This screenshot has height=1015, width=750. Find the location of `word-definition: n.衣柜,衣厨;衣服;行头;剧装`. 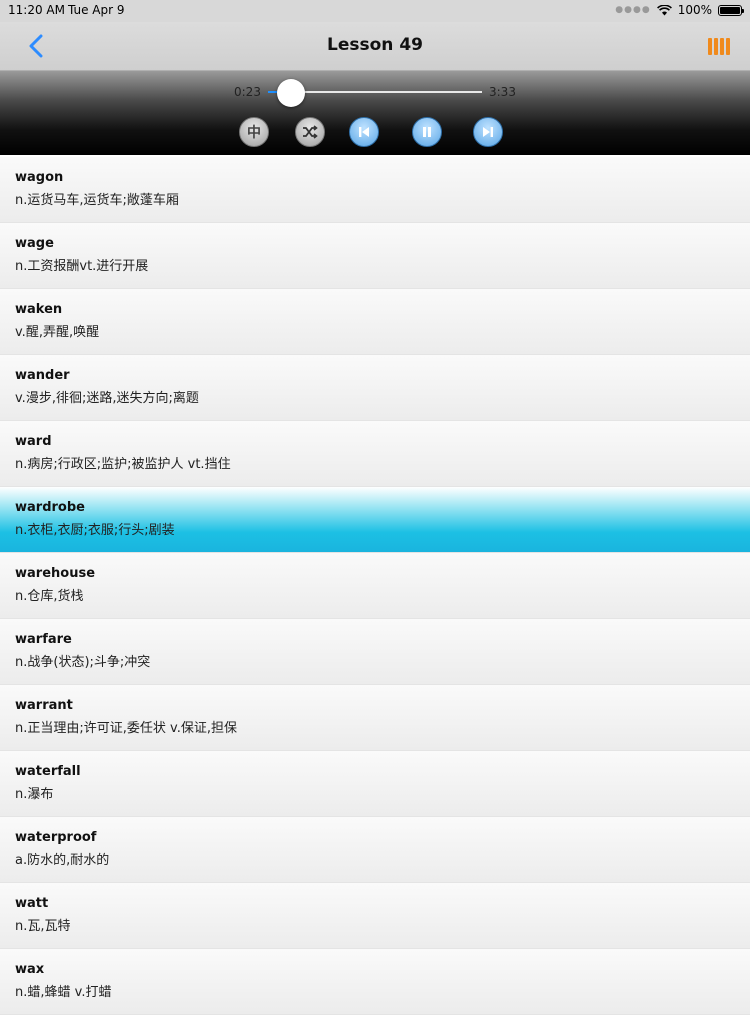

word-definition: n.衣柜,衣厨;衣服;行头;剧装 is located at coordinates (95, 530).